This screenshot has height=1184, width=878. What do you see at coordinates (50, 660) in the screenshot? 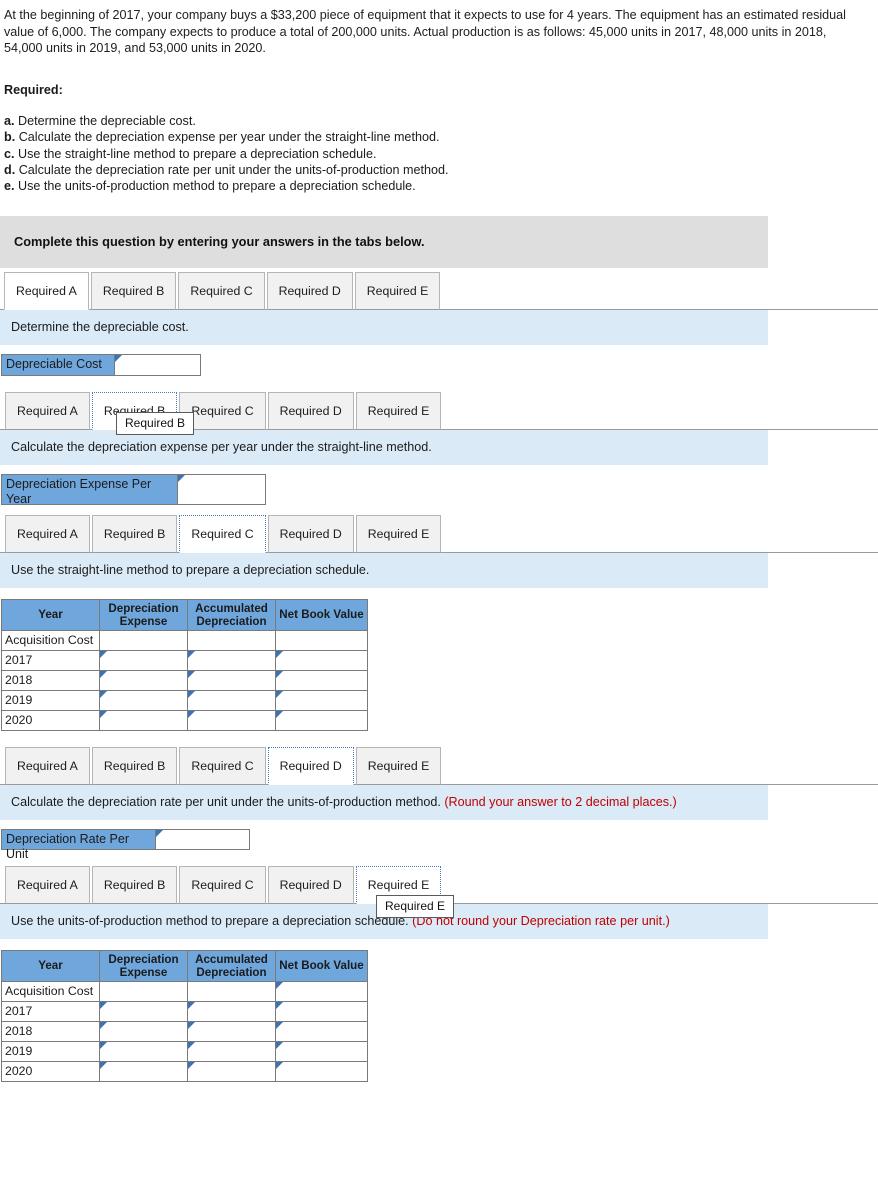
I see `row-label: 2017` at bounding box center [50, 660].